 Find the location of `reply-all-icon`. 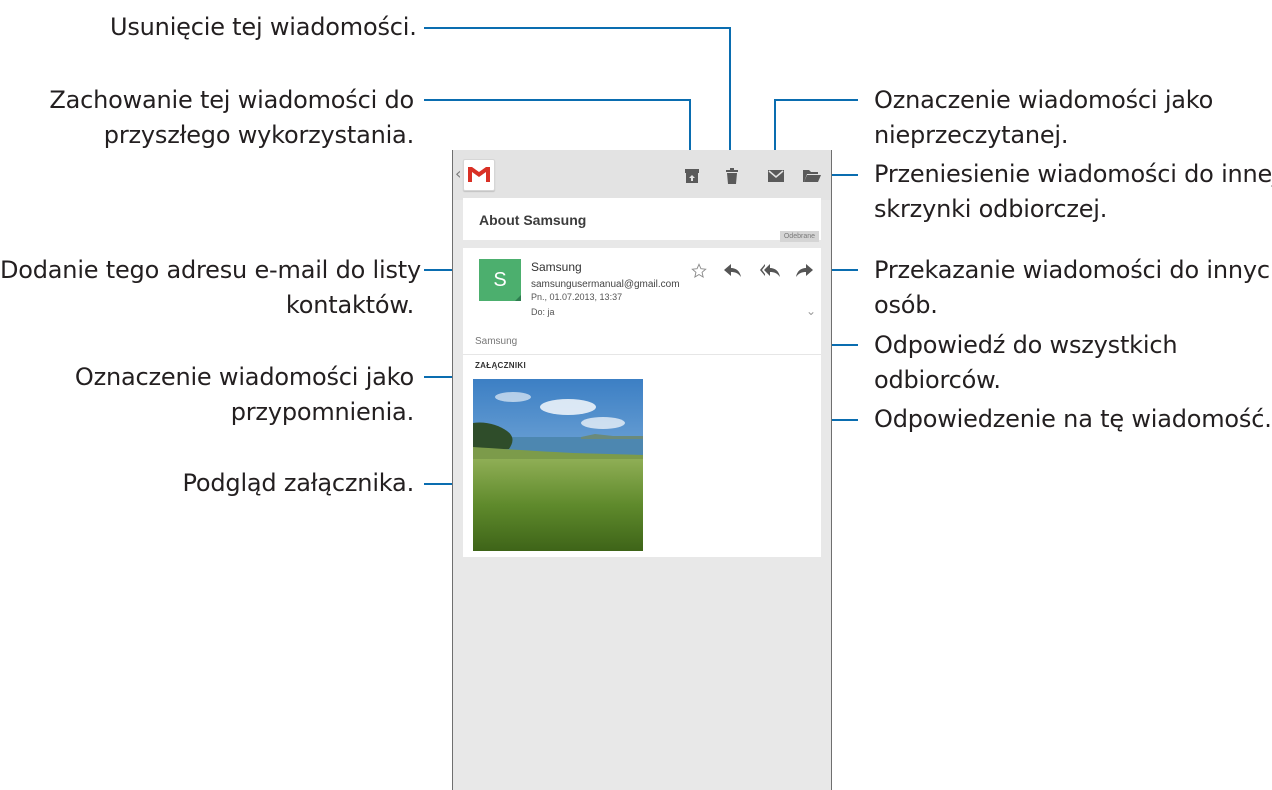

reply-all-icon is located at coordinates (770, 270).